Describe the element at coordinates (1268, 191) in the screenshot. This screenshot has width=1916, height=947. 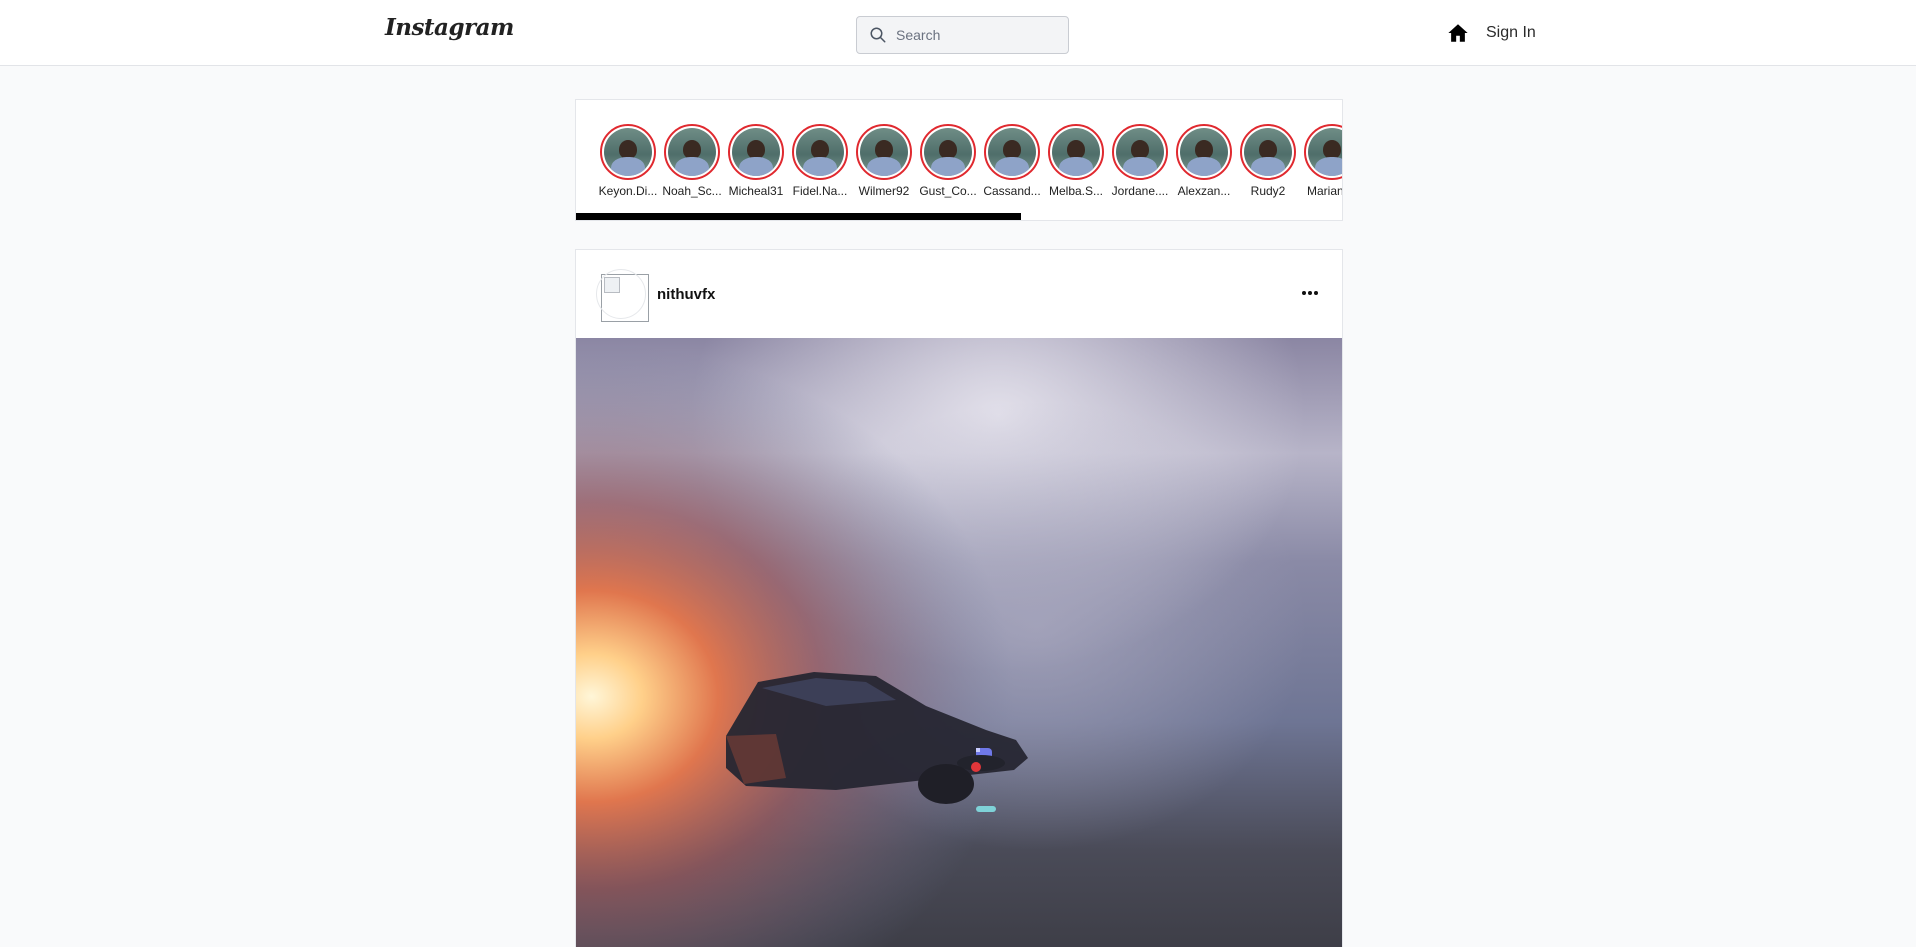
I see `story-username: Rudy2` at that location.